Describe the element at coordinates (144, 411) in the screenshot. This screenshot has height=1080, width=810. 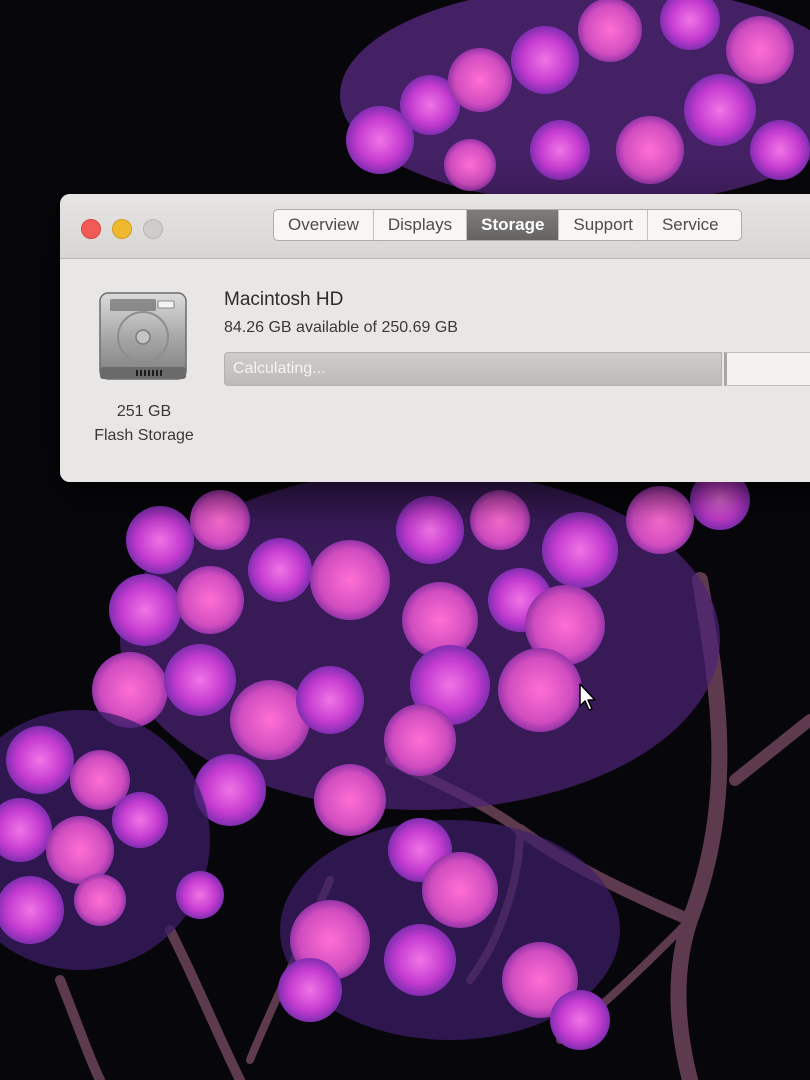
I see `drive-capacity: 251 GB` at that location.